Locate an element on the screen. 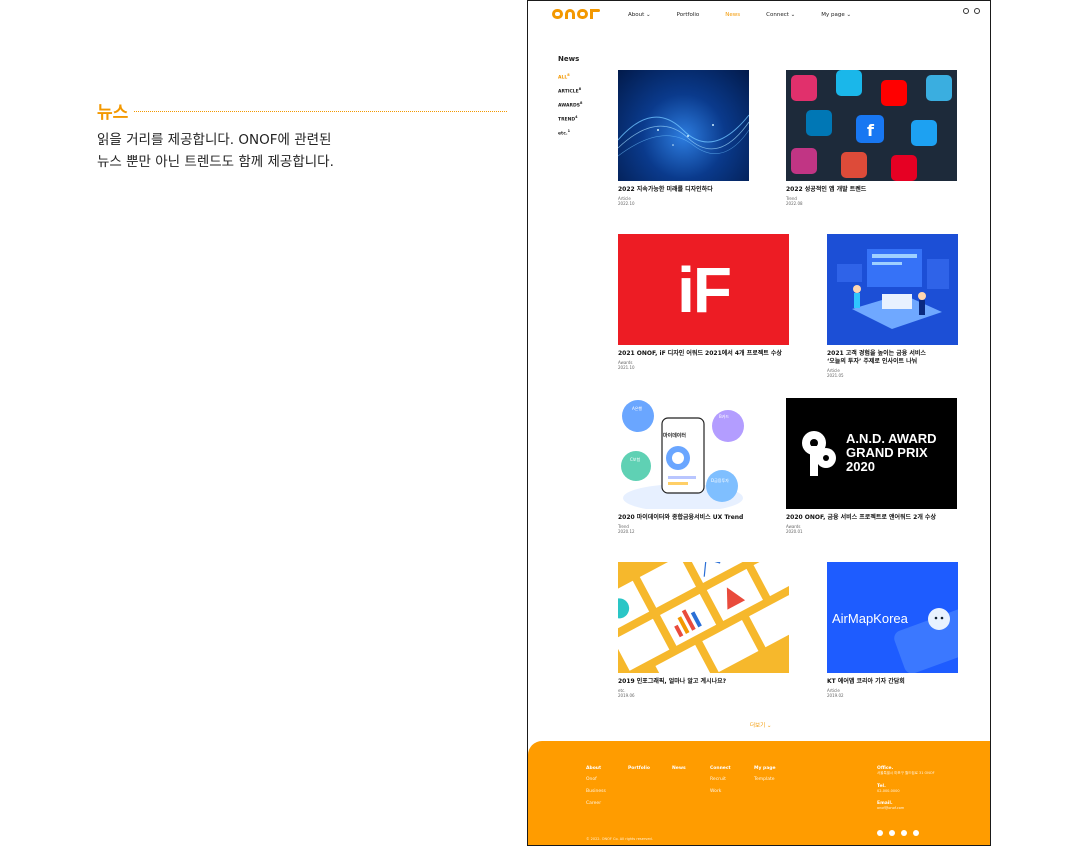  load-more-button: 더보기 ⌄ is located at coordinates (761, 725).